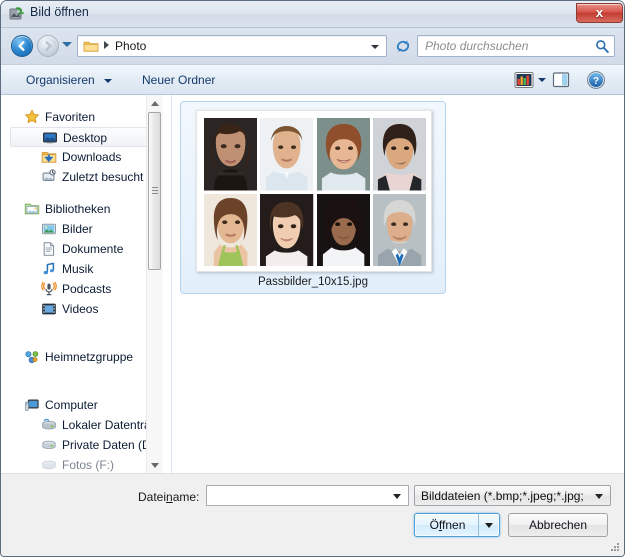 This screenshot has height=557, width=625. Describe the element at coordinates (49, 445) in the screenshot. I see `drive-icon` at that location.